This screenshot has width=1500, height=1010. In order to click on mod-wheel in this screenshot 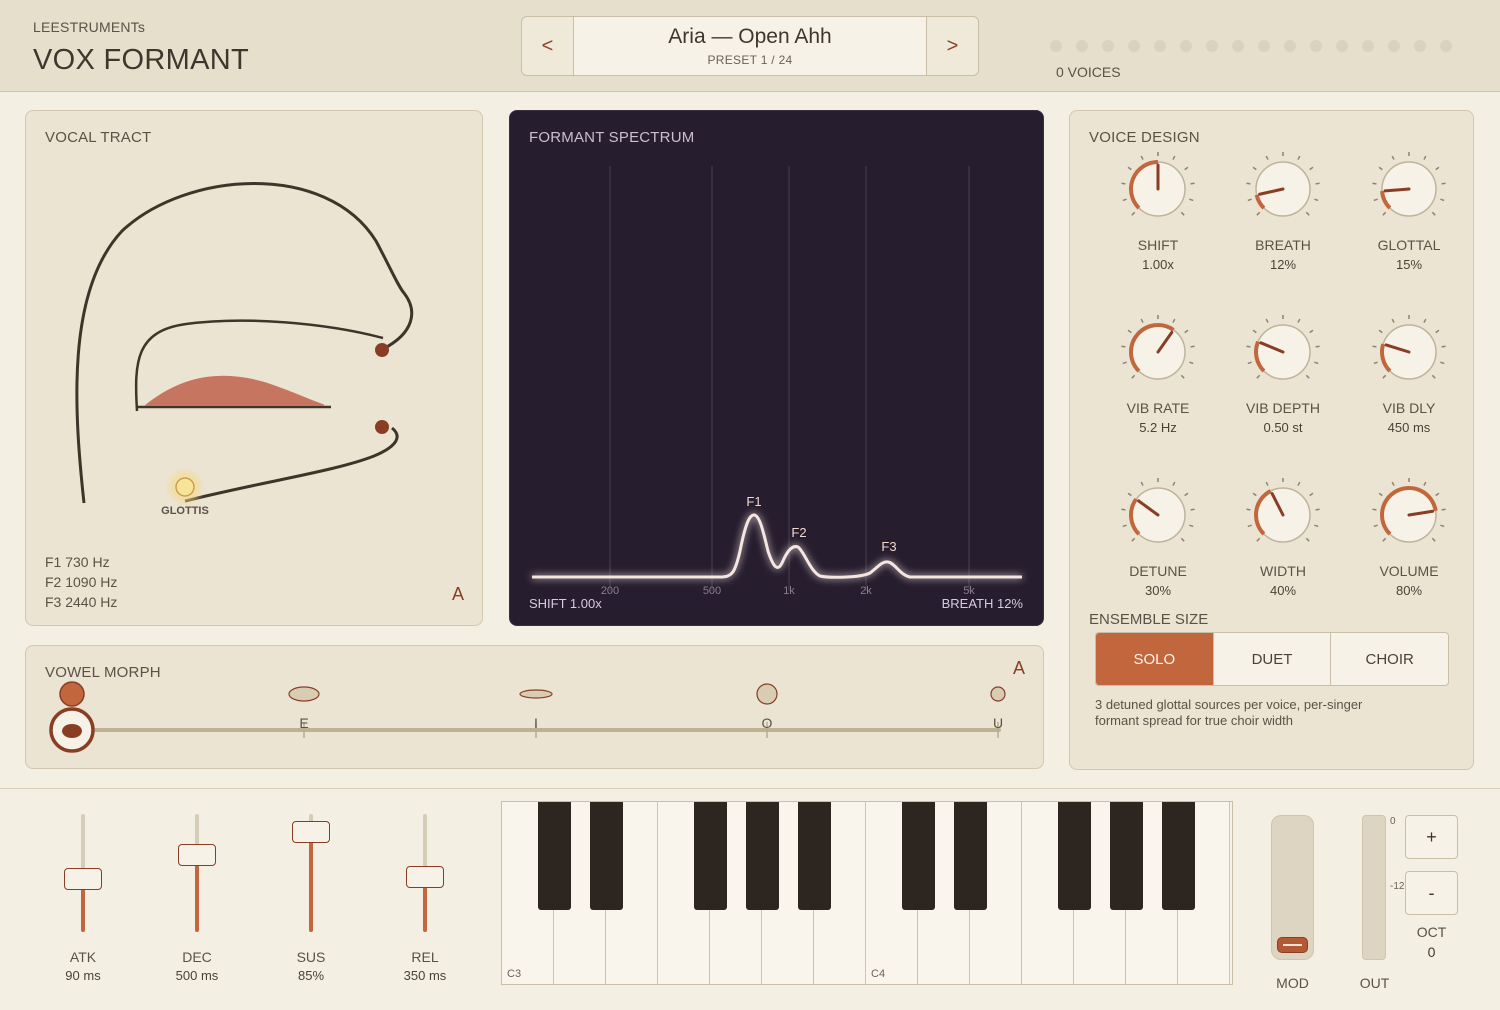, I will do `click(1292, 887)`.